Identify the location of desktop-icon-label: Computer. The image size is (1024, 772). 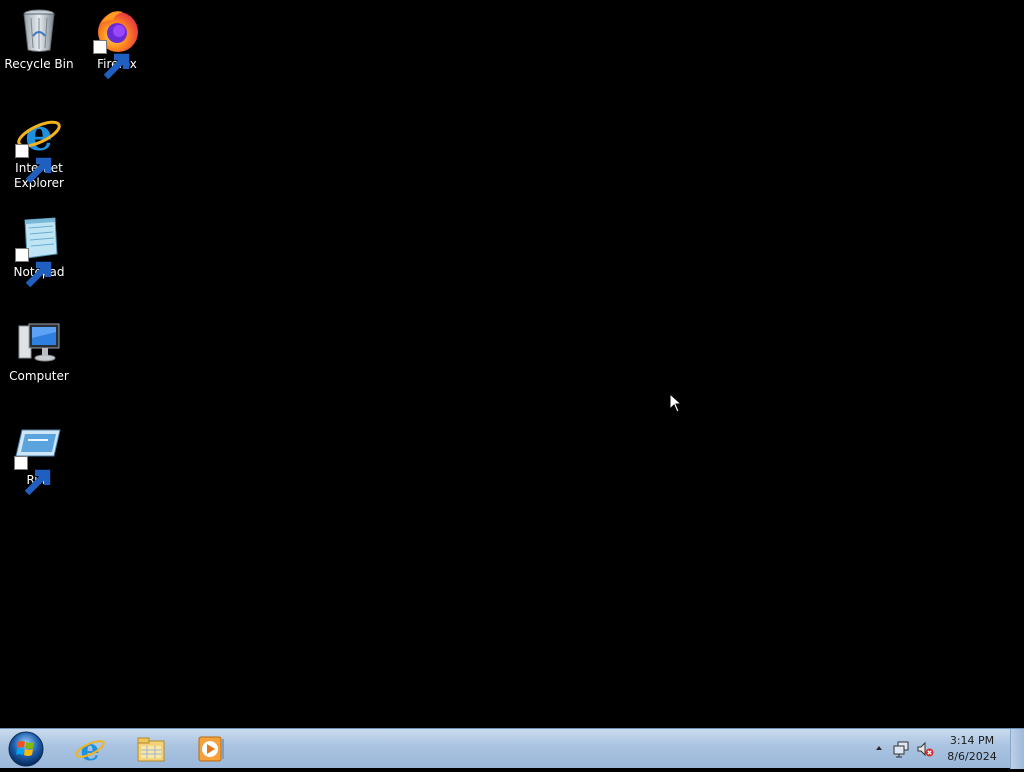
(39, 376).